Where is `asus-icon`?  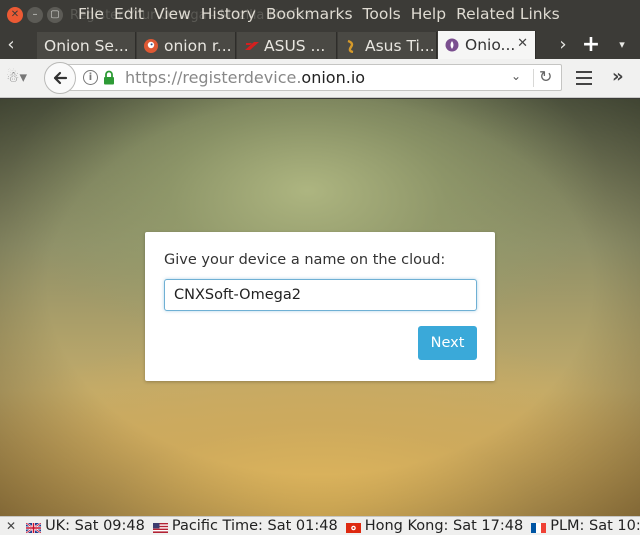
asus-icon is located at coordinates (251, 46).